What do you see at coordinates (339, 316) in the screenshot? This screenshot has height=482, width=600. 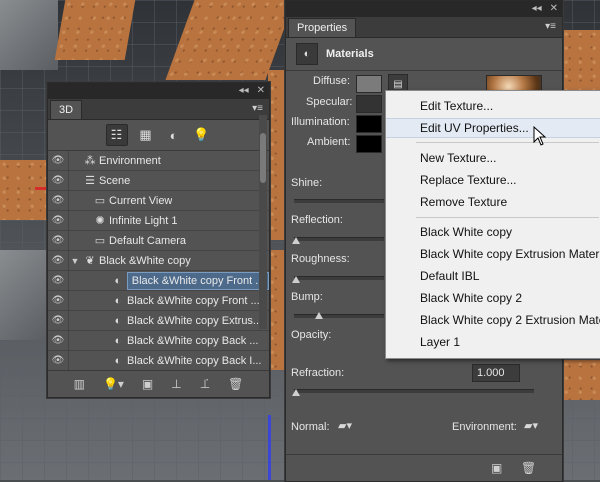 I see `bump-slider` at bounding box center [339, 316].